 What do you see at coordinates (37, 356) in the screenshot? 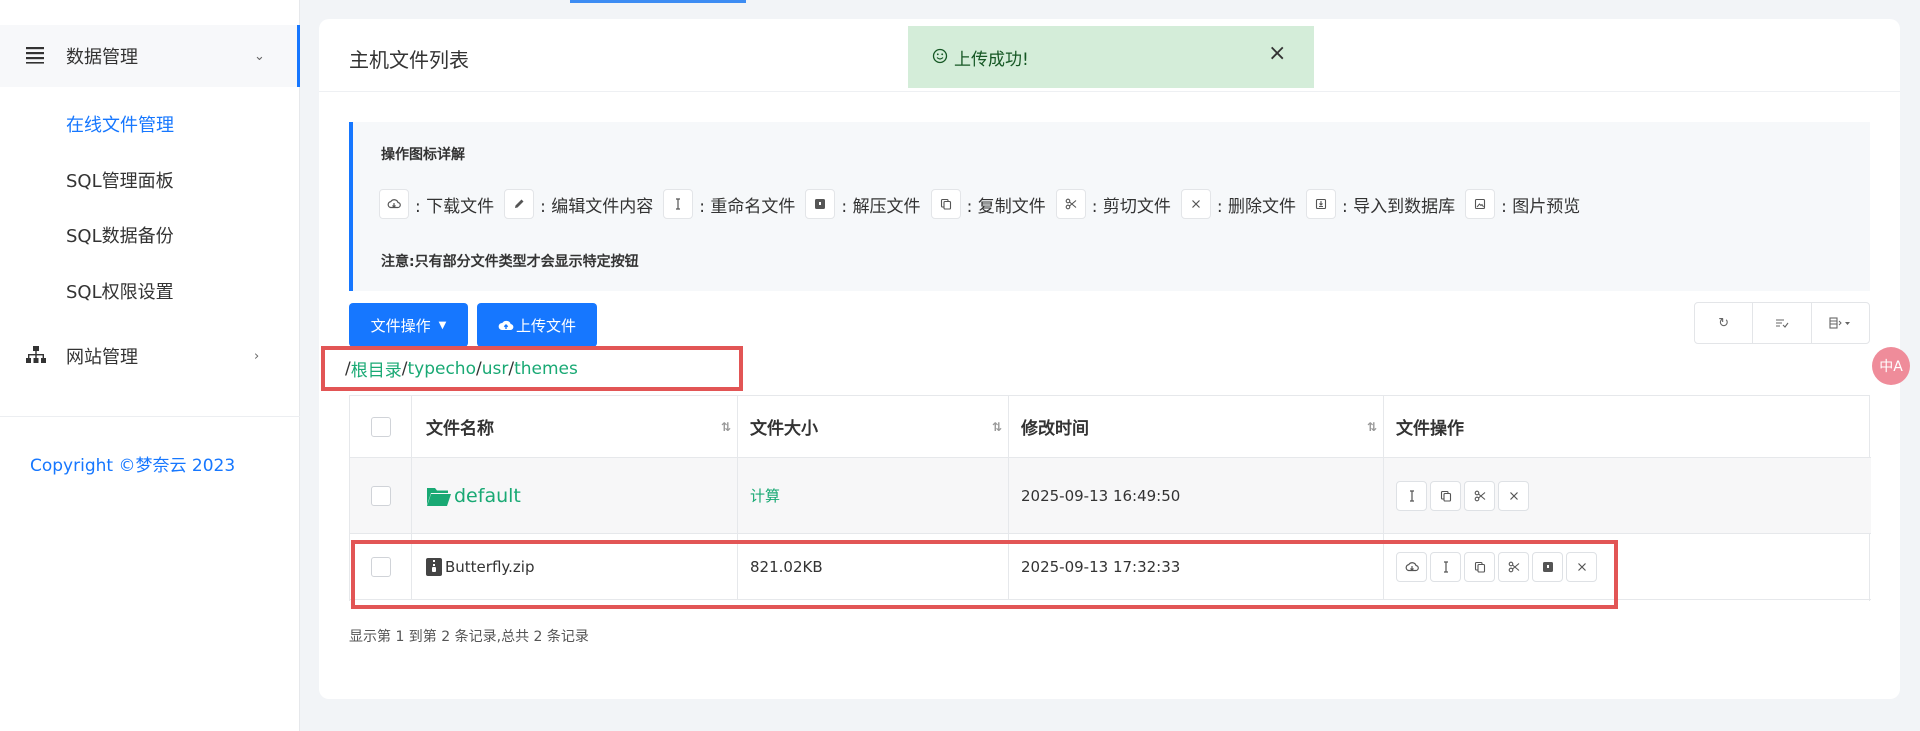
I see `sitemap-icon` at bounding box center [37, 356].